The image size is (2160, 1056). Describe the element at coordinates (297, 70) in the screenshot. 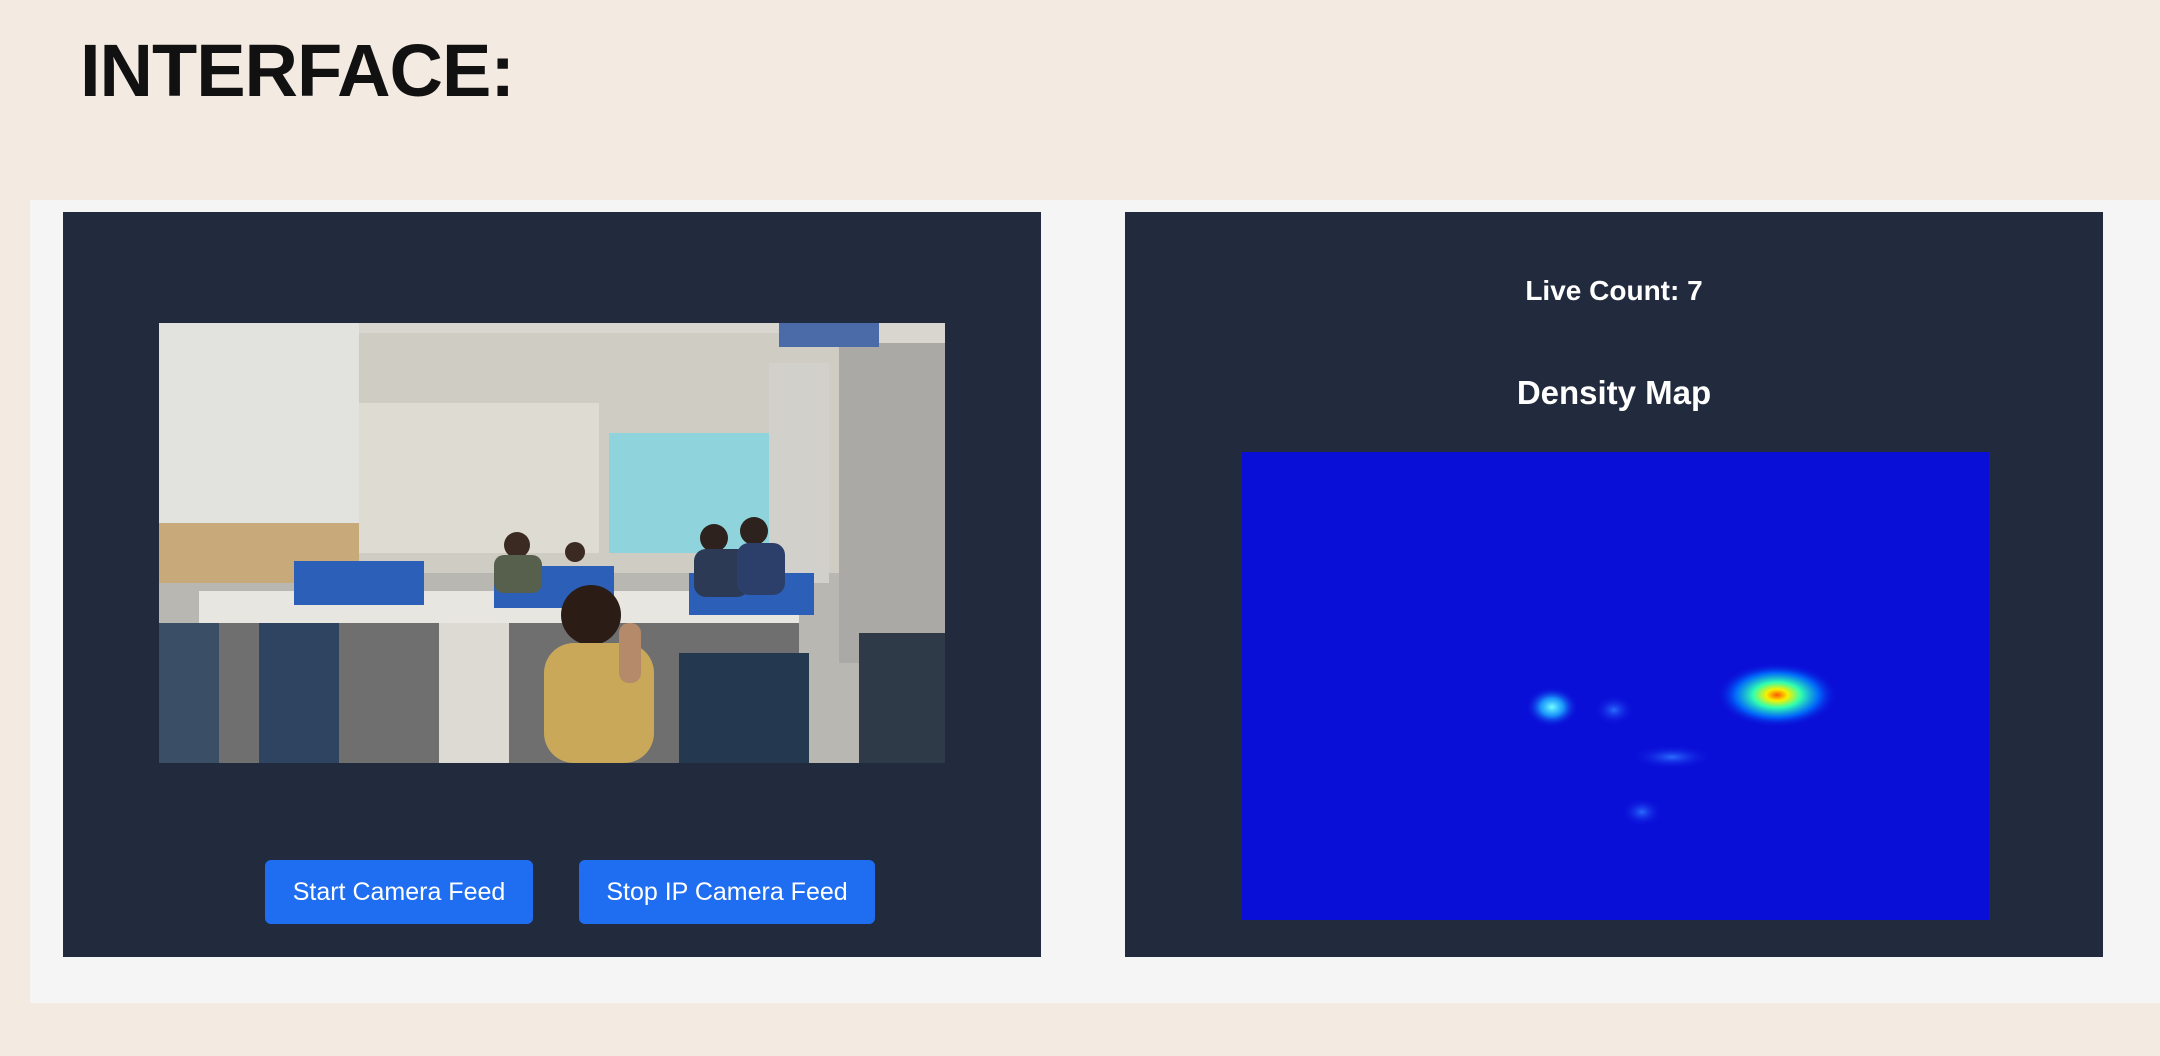

I see `page-title: INTERFACE:` at that location.